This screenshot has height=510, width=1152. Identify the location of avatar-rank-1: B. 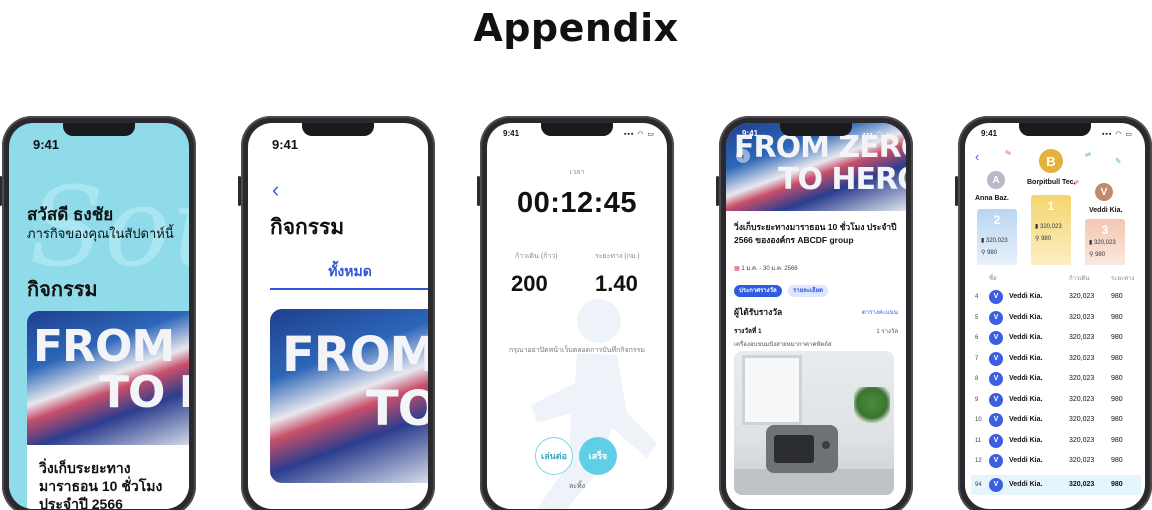
(1051, 161).